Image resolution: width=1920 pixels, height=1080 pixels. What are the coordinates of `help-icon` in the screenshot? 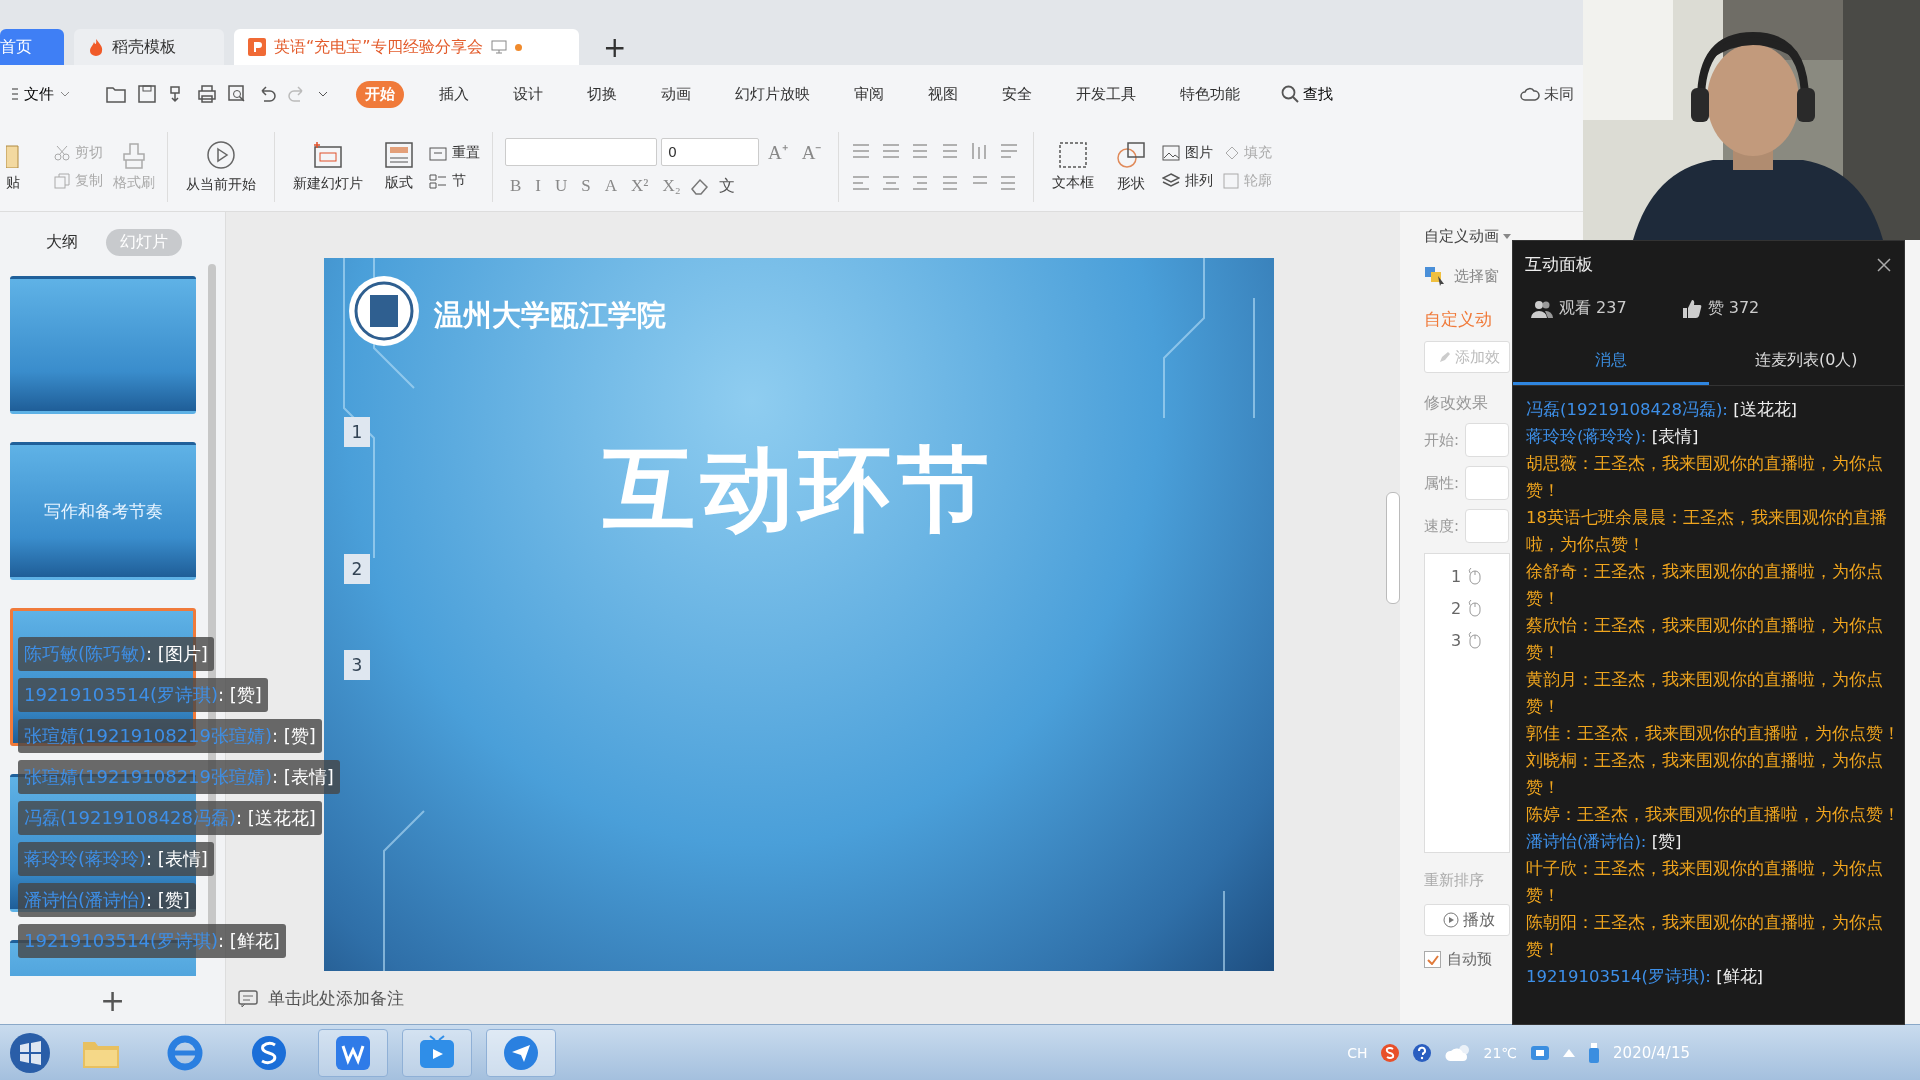 It's located at (1421, 1052).